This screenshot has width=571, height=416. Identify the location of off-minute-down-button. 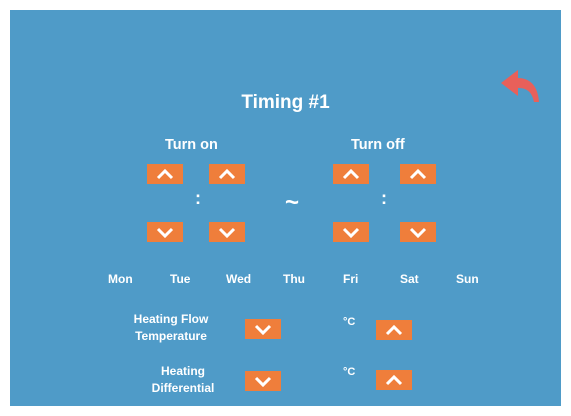
(418, 232).